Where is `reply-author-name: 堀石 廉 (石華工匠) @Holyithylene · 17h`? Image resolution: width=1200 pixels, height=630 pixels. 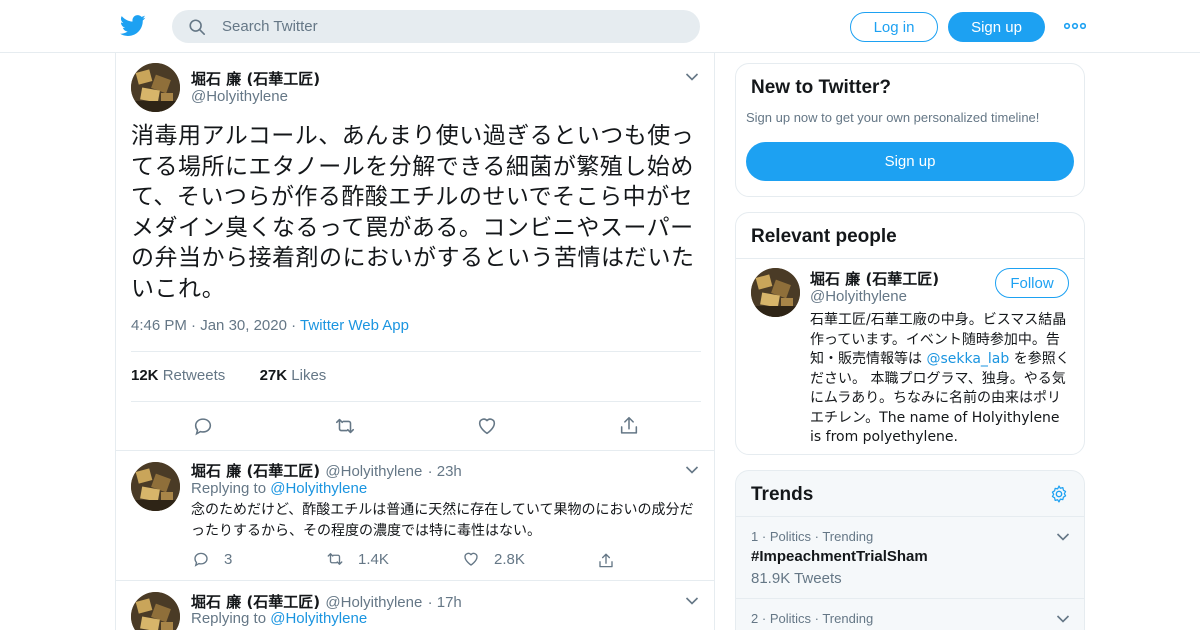 reply-author-name: 堀石 廉 (石華工匠) @Holyithylene · 17h is located at coordinates (326, 601).